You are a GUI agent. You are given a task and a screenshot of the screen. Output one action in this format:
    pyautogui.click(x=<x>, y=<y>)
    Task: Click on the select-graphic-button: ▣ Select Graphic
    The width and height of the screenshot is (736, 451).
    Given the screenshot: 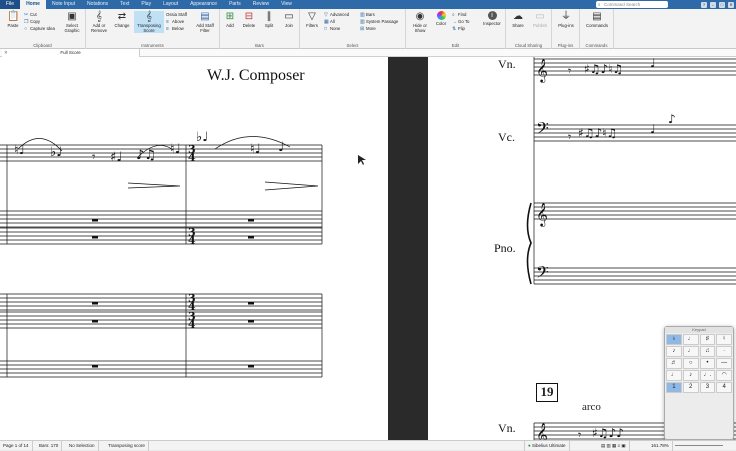 What is the action you would take?
    pyautogui.click(x=72, y=22)
    